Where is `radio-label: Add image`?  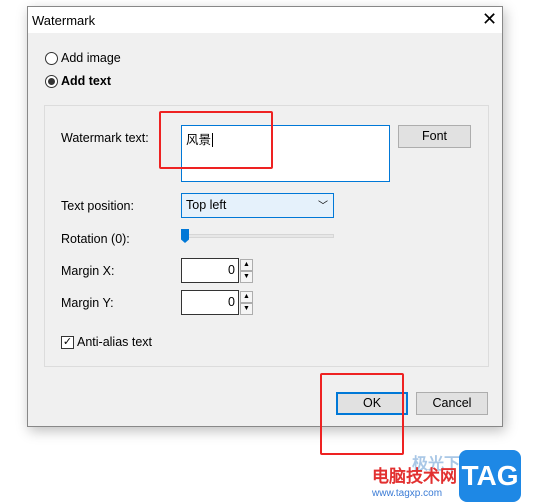 radio-label: Add image is located at coordinates (91, 58).